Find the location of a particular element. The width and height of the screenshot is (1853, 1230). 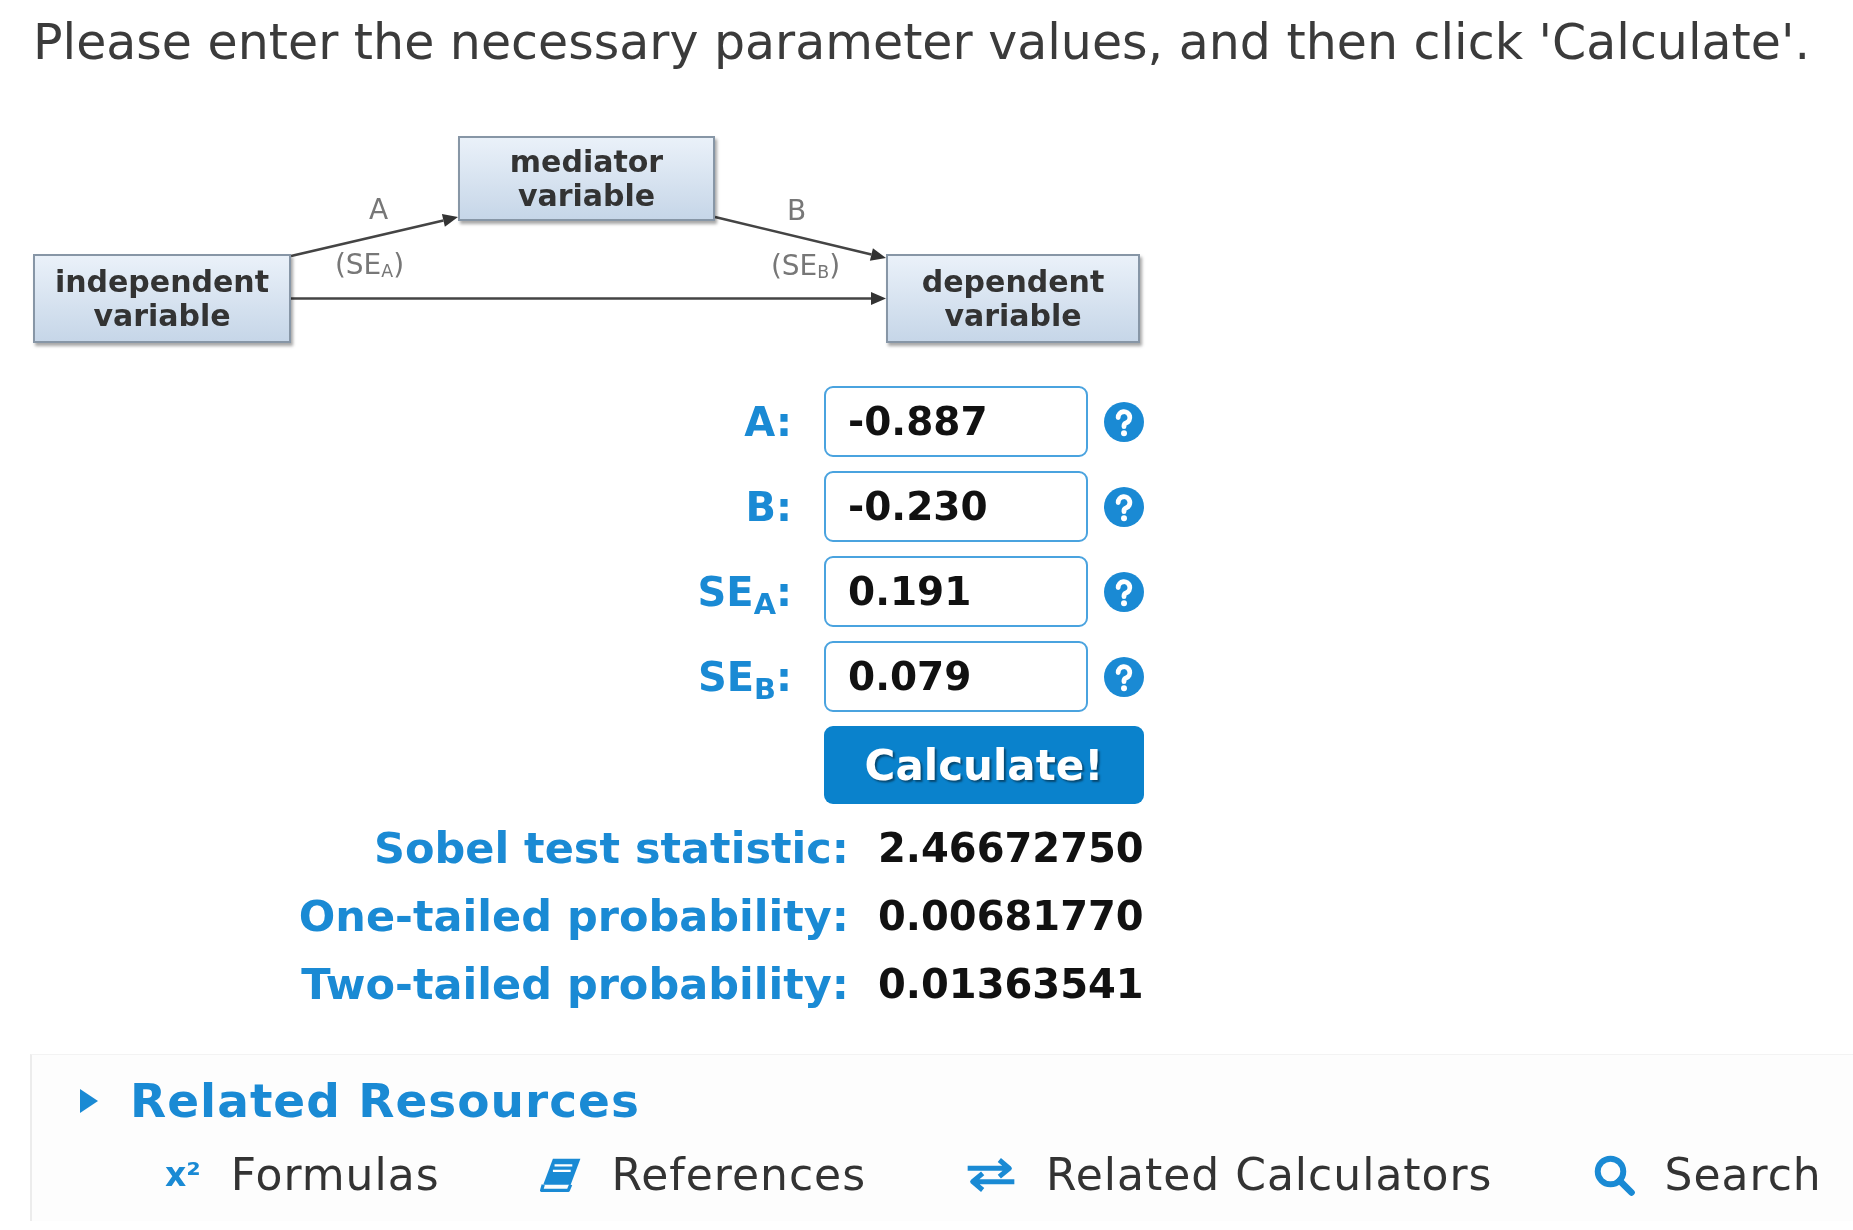

field-label: A: is located at coordinates (768, 421).